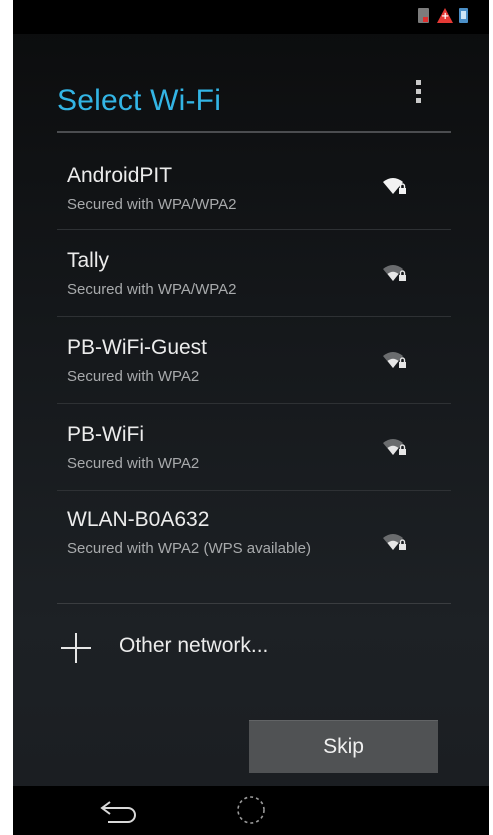 The height and width of the screenshot is (835, 493). What do you see at coordinates (254, 273) in the screenshot?
I see `network-row: Tally Secured with WPA/WPA2` at bounding box center [254, 273].